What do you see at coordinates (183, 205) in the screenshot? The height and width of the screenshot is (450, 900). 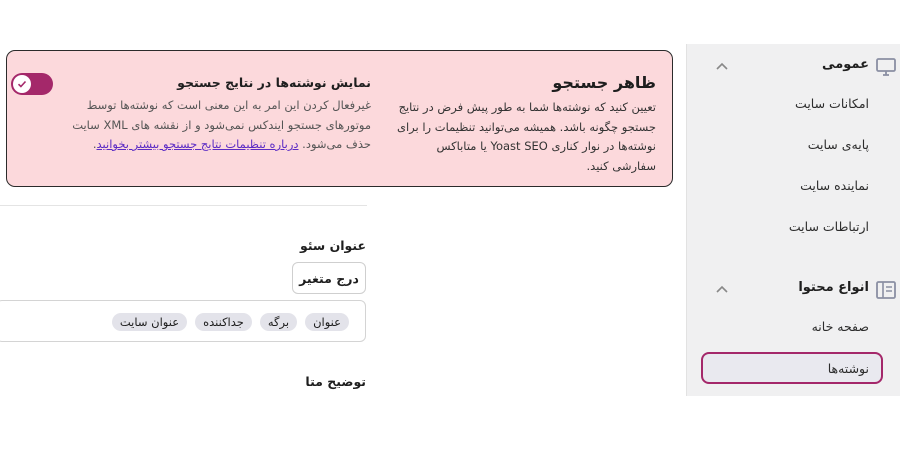 I see `divider` at bounding box center [183, 205].